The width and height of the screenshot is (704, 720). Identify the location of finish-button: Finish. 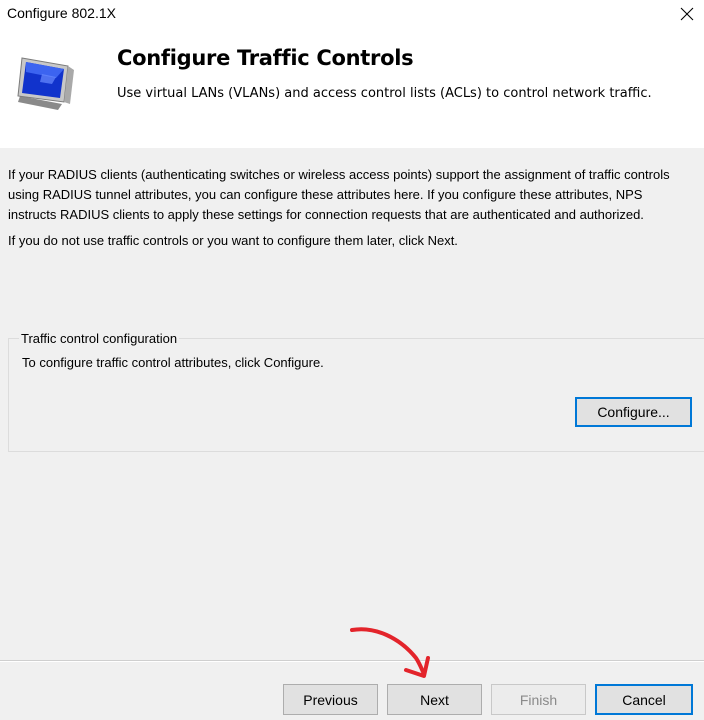
(538, 699).